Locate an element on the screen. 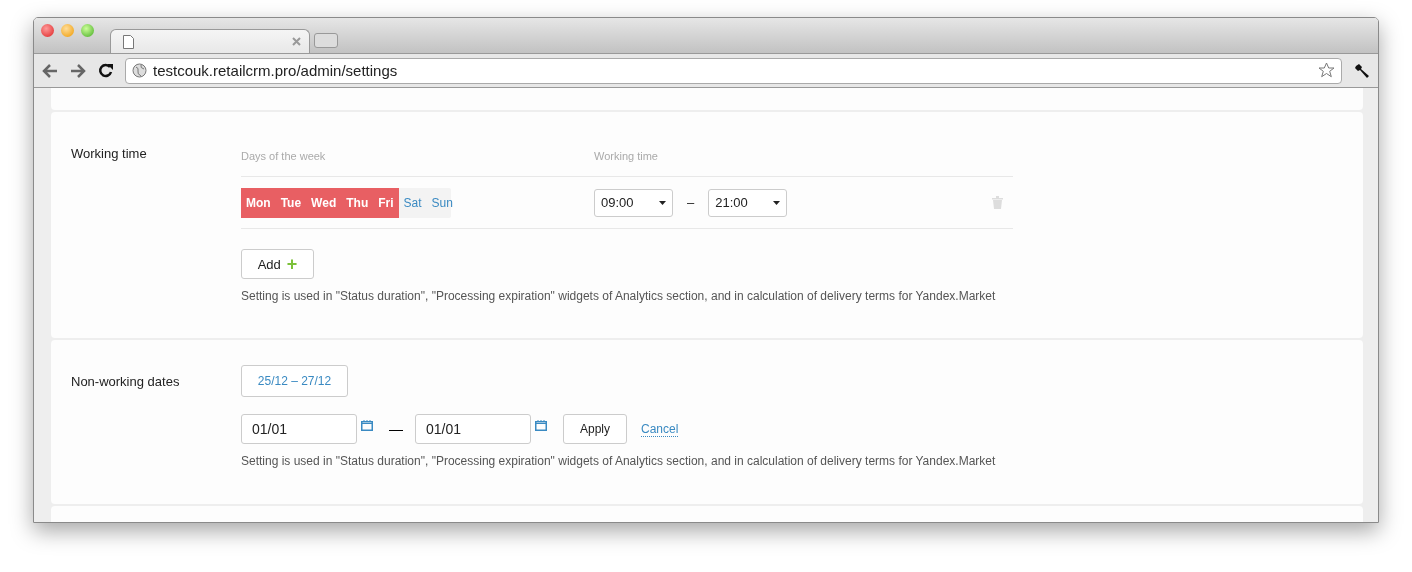 This screenshot has height=572, width=1412. section-label: Non-working dates is located at coordinates (126, 382).